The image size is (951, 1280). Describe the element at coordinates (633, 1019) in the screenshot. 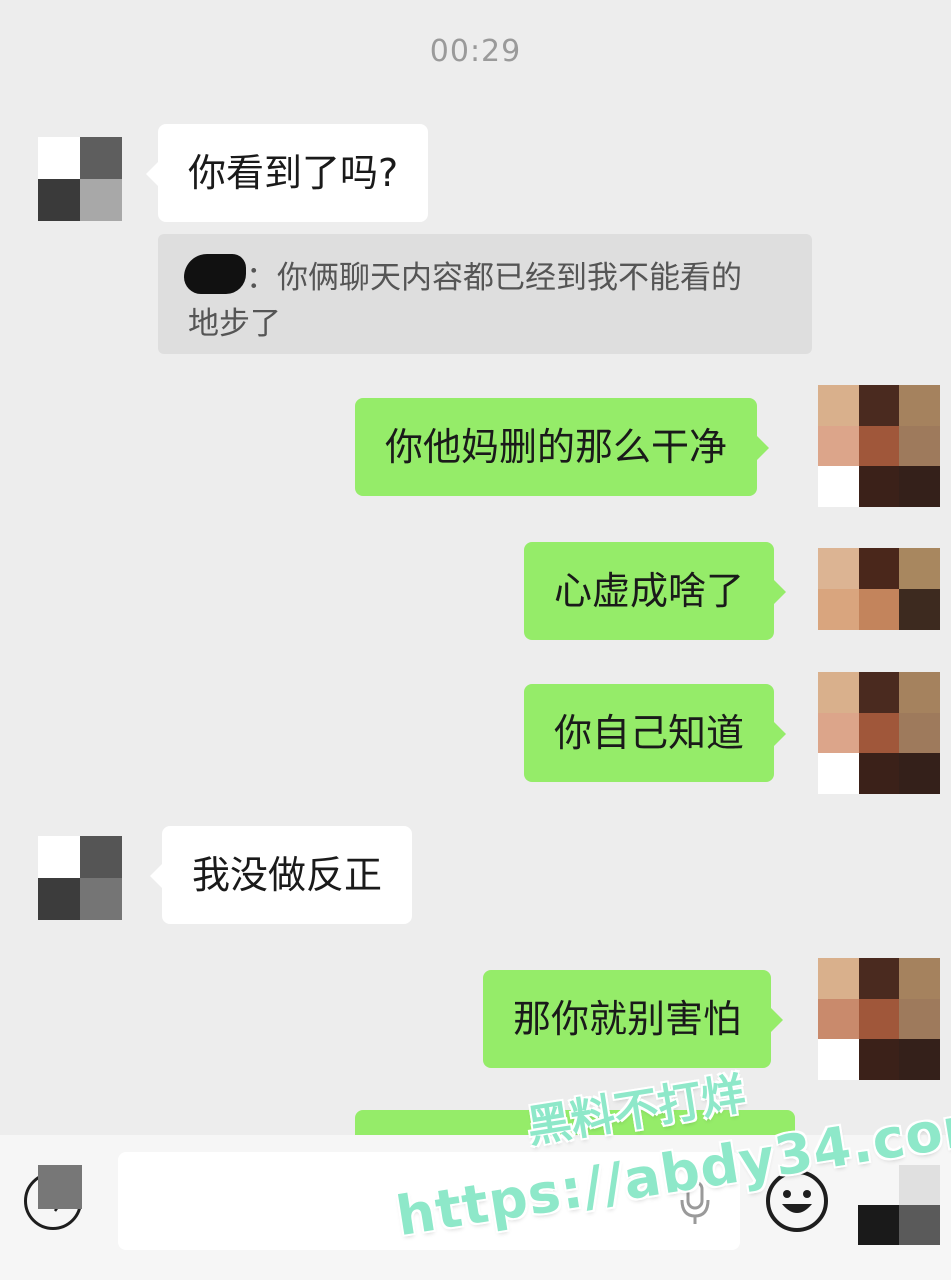

I see `message-bubble-sent: 那你就别害怕` at that location.